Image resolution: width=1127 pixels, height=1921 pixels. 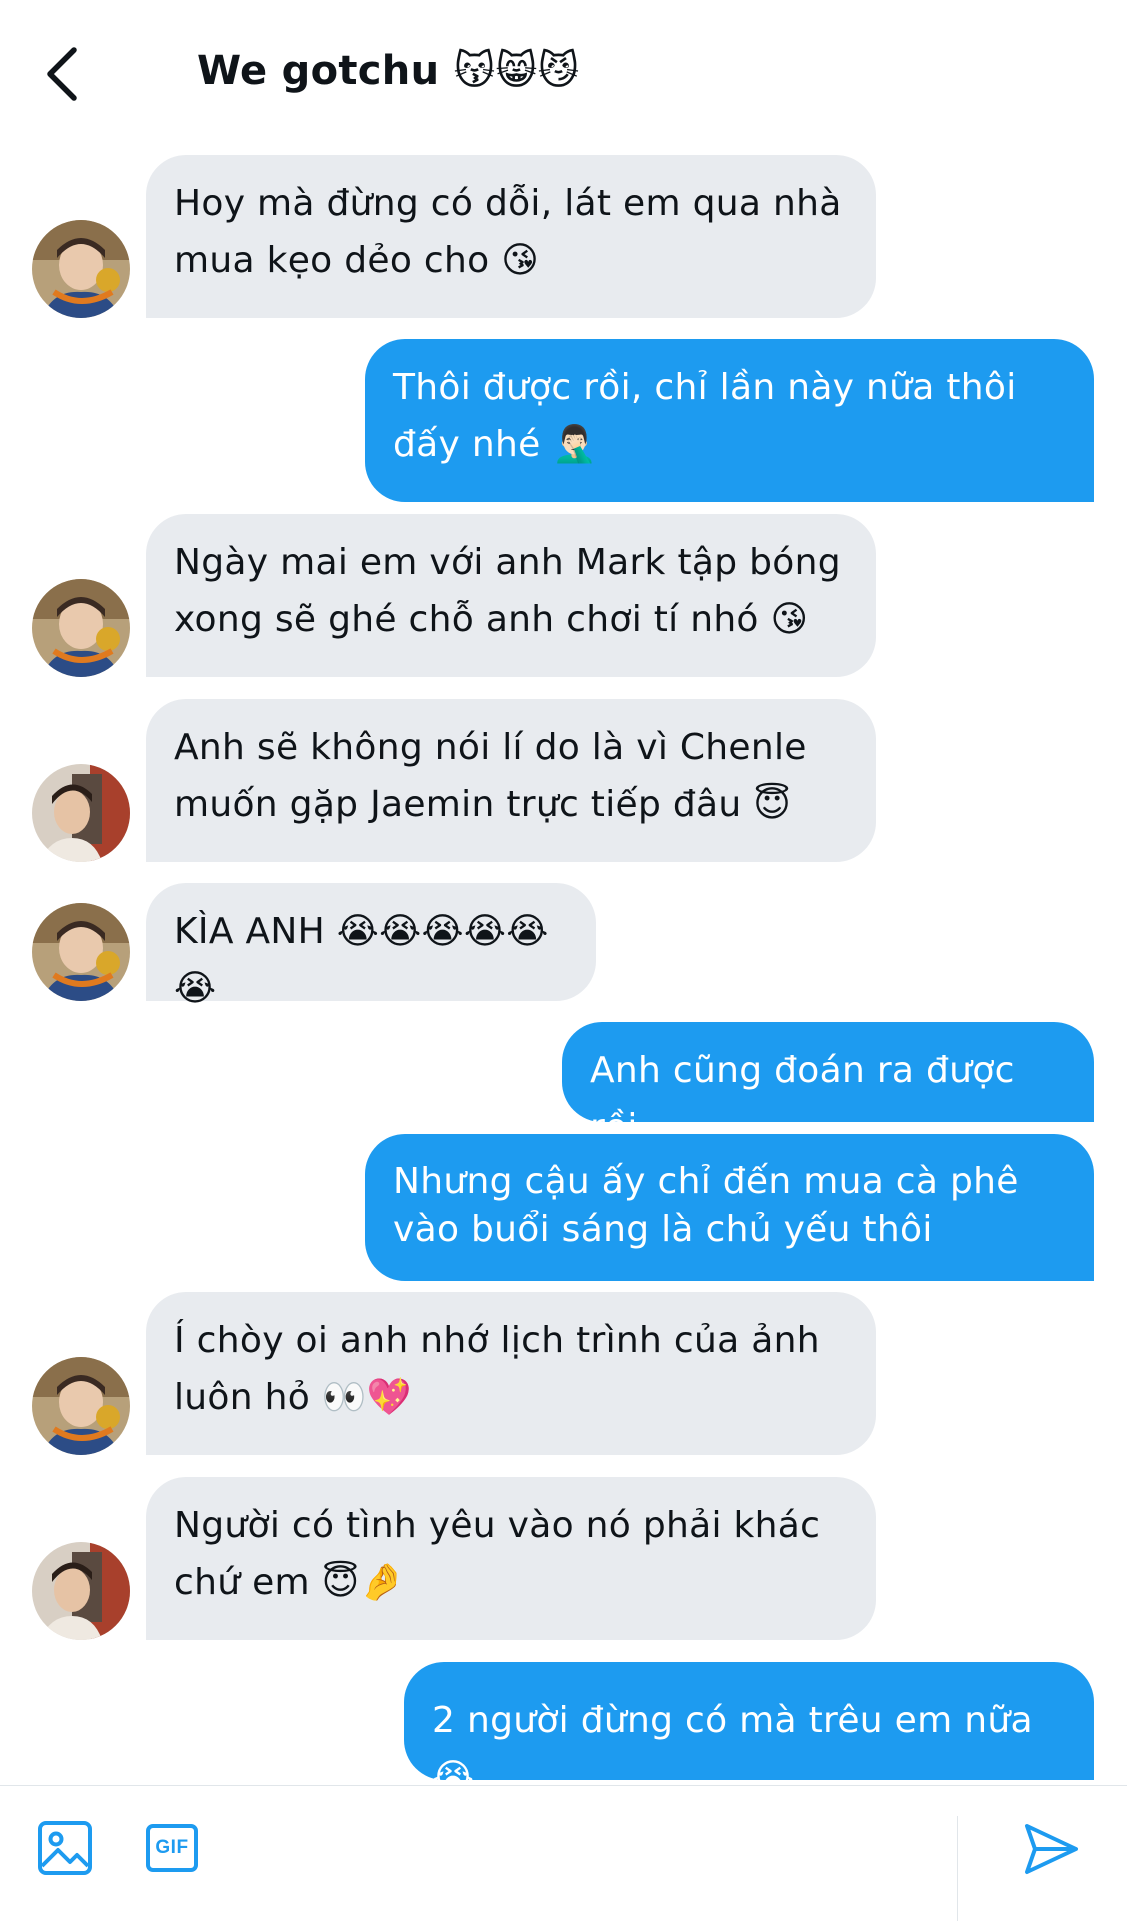 I want to click on message-bubble: KÌA ANH 😭😭😭😭😭😭, so click(x=371, y=946).